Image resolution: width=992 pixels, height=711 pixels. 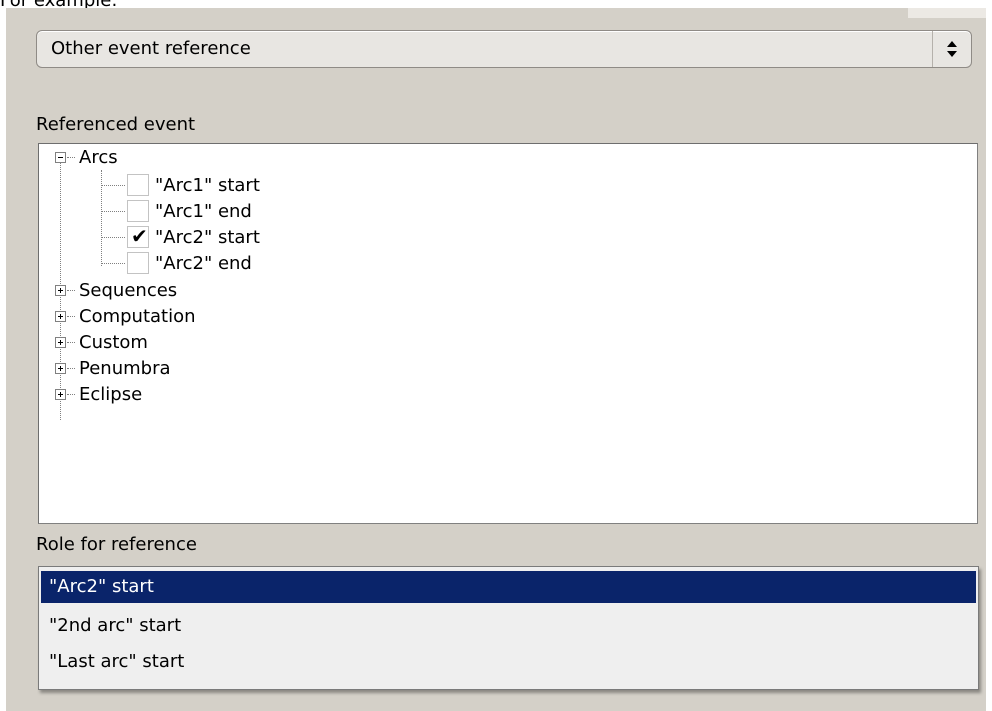 What do you see at coordinates (207, 237) in the screenshot?
I see `tree-leaf-label: "Arc2" start` at bounding box center [207, 237].